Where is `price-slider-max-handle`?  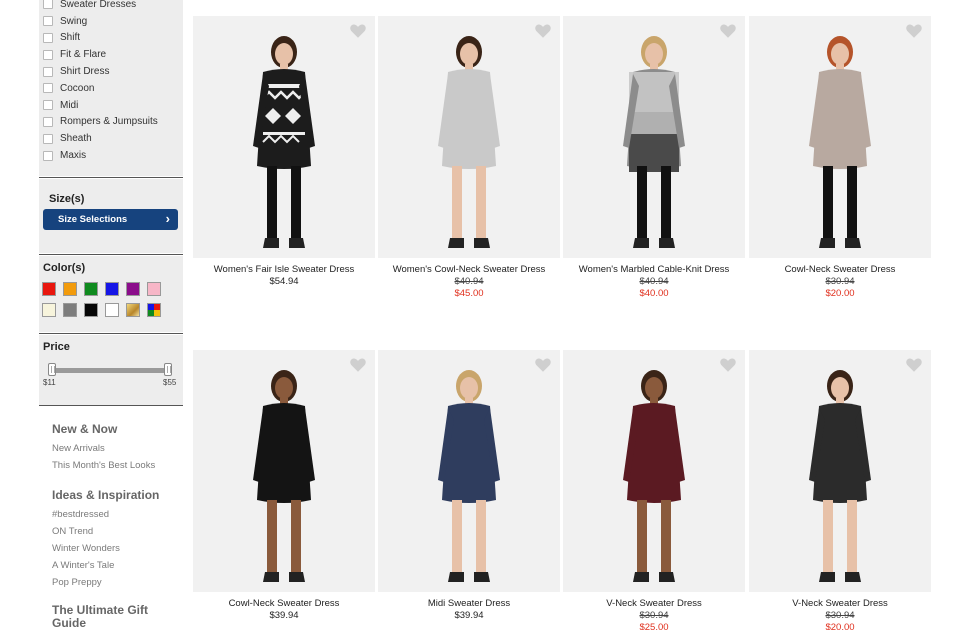 price-slider-max-handle is located at coordinates (168, 369).